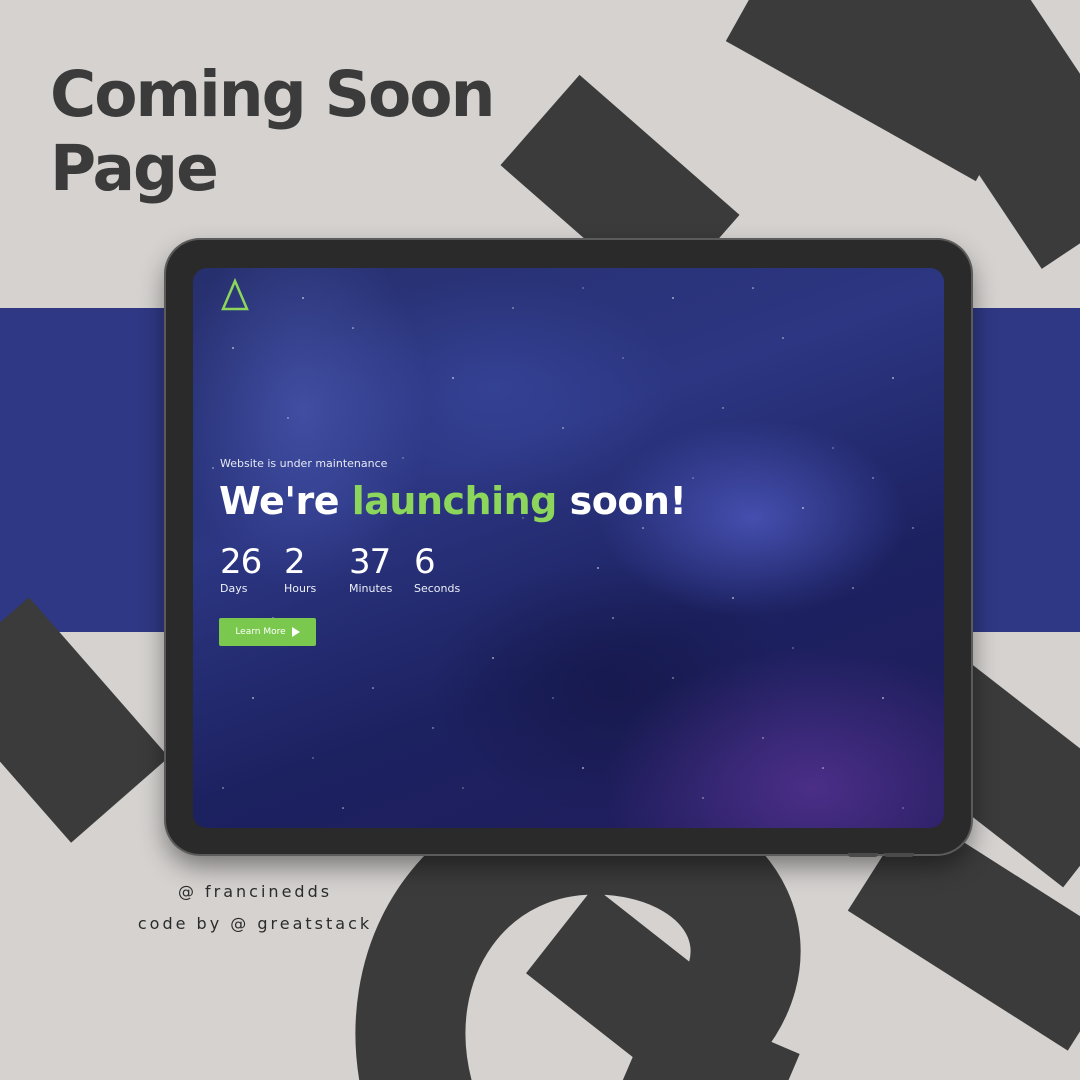 The height and width of the screenshot is (1080, 1080). Describe the element at coordinates (370, 562) in the screenshot. I see `countdown-value: 37` at that location.